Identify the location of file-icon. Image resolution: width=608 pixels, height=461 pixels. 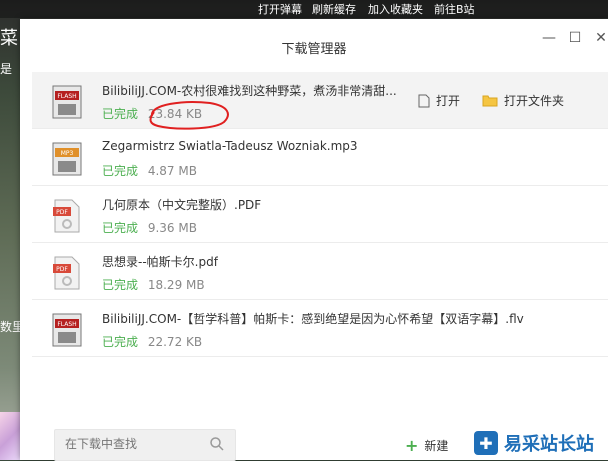
(424, 100).